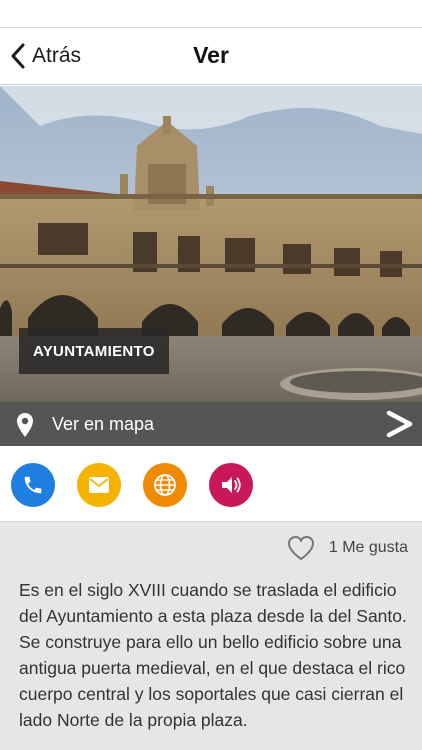  I want to click on chevron-right-icon, so click(399, 424).